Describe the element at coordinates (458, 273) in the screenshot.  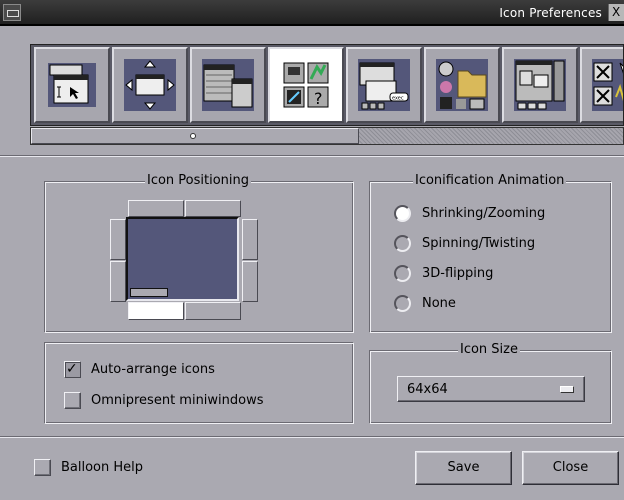
I see `radio-label: 3D-flipping` at that location.